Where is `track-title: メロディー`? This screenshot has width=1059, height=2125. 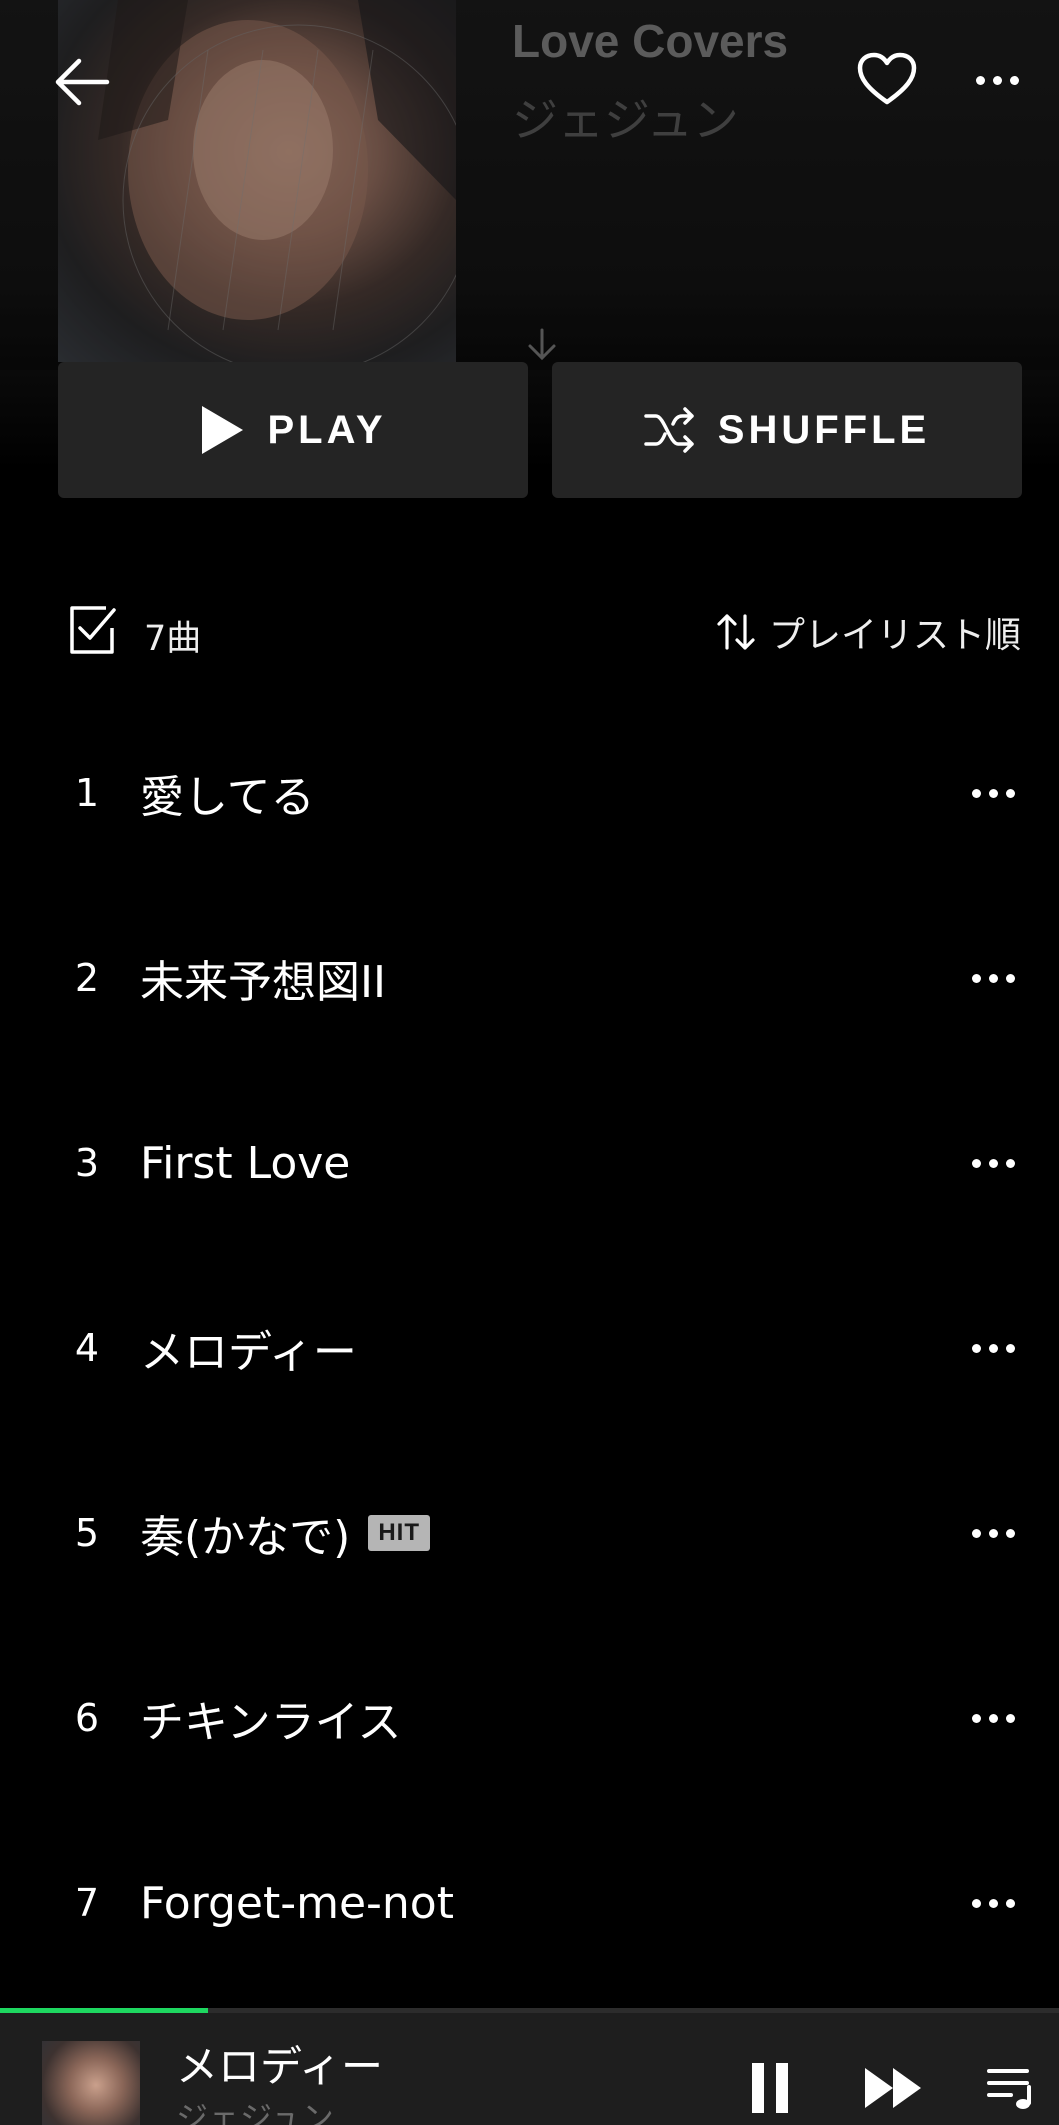
track-title: メロディー is located at coordinates (248, 1348).